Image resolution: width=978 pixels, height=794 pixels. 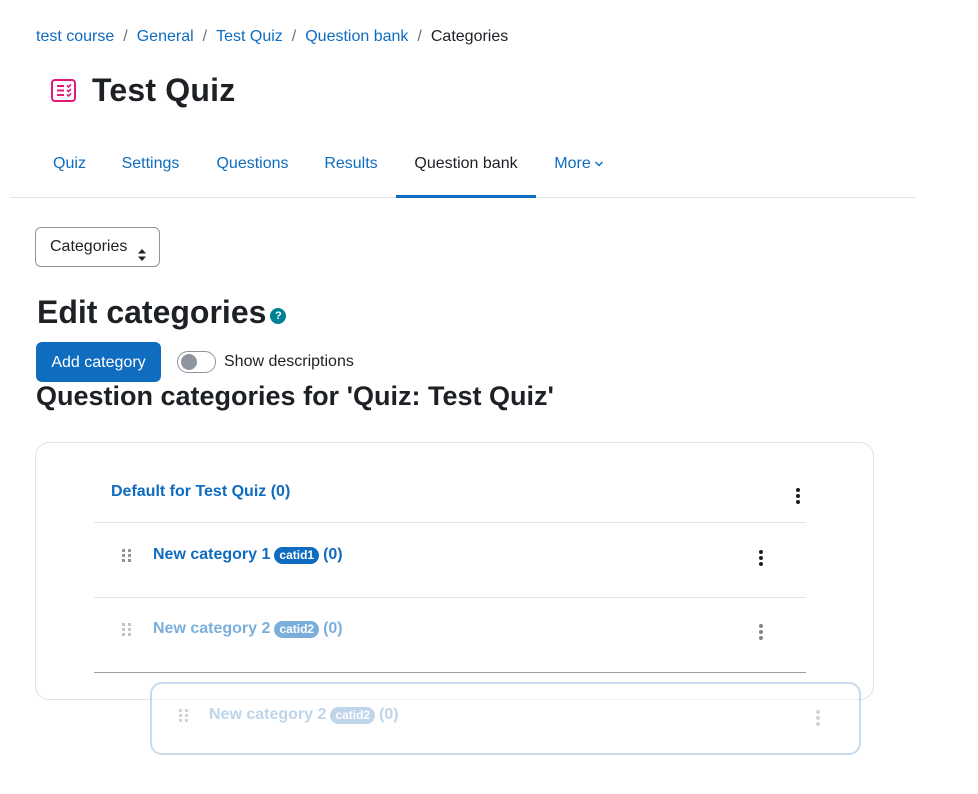 I want to click on page-header: Test Quiz, so click(x=142, y=90).